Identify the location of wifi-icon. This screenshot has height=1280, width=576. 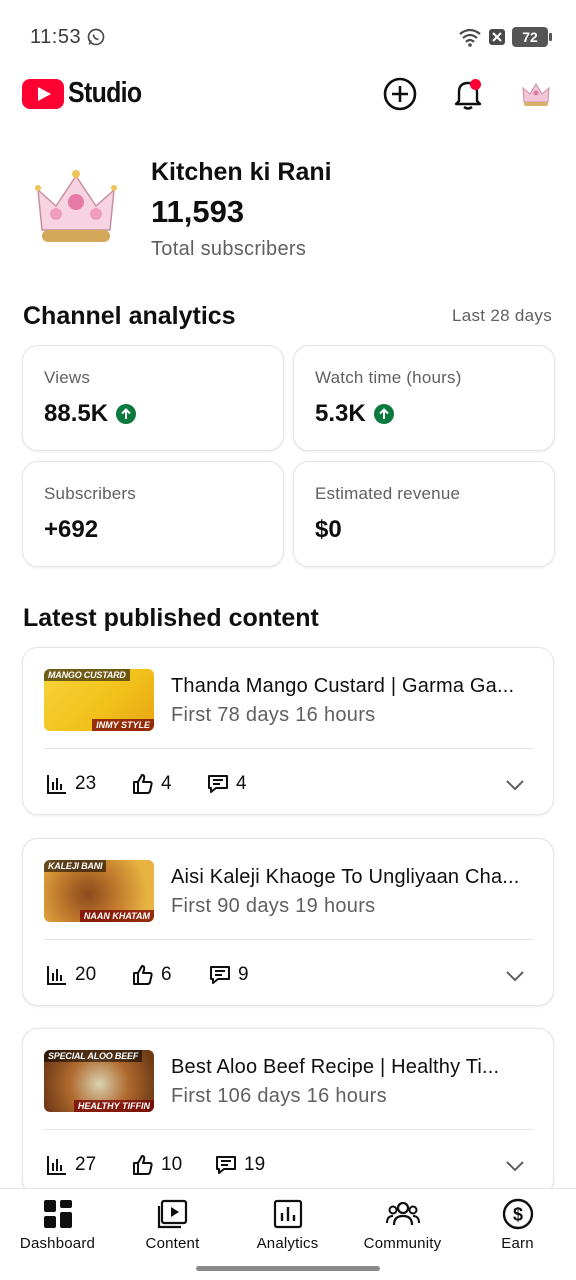
(470, 37).